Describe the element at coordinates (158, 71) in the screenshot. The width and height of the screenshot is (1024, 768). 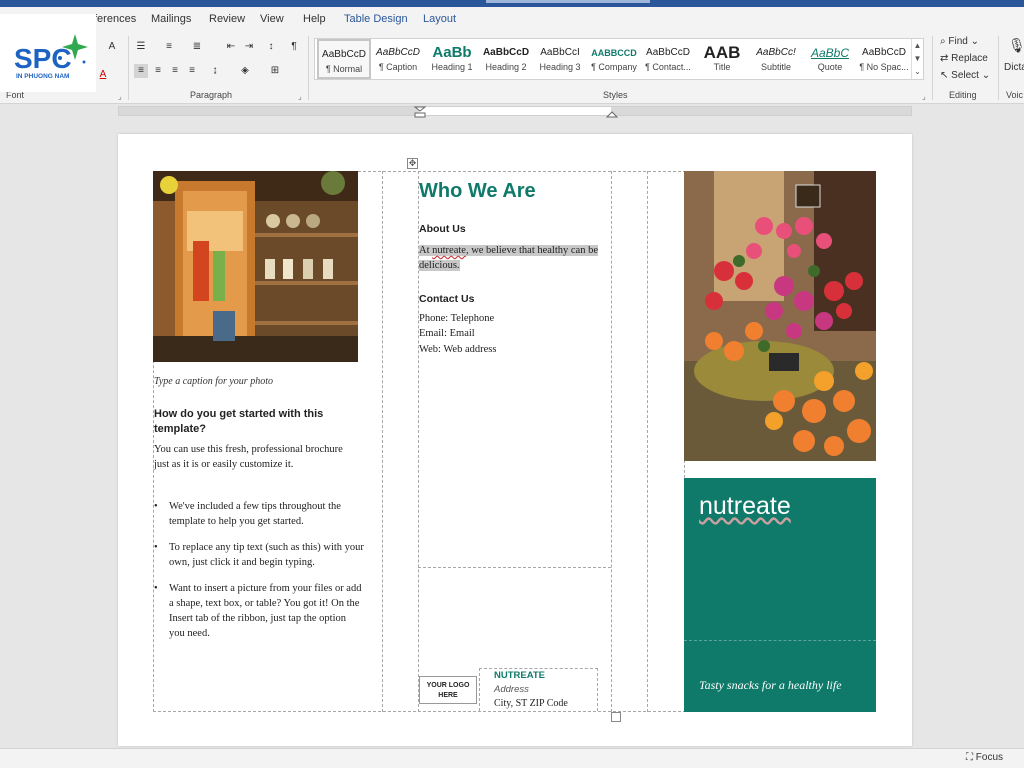
I see `align-center-icon: ≡` at that location.